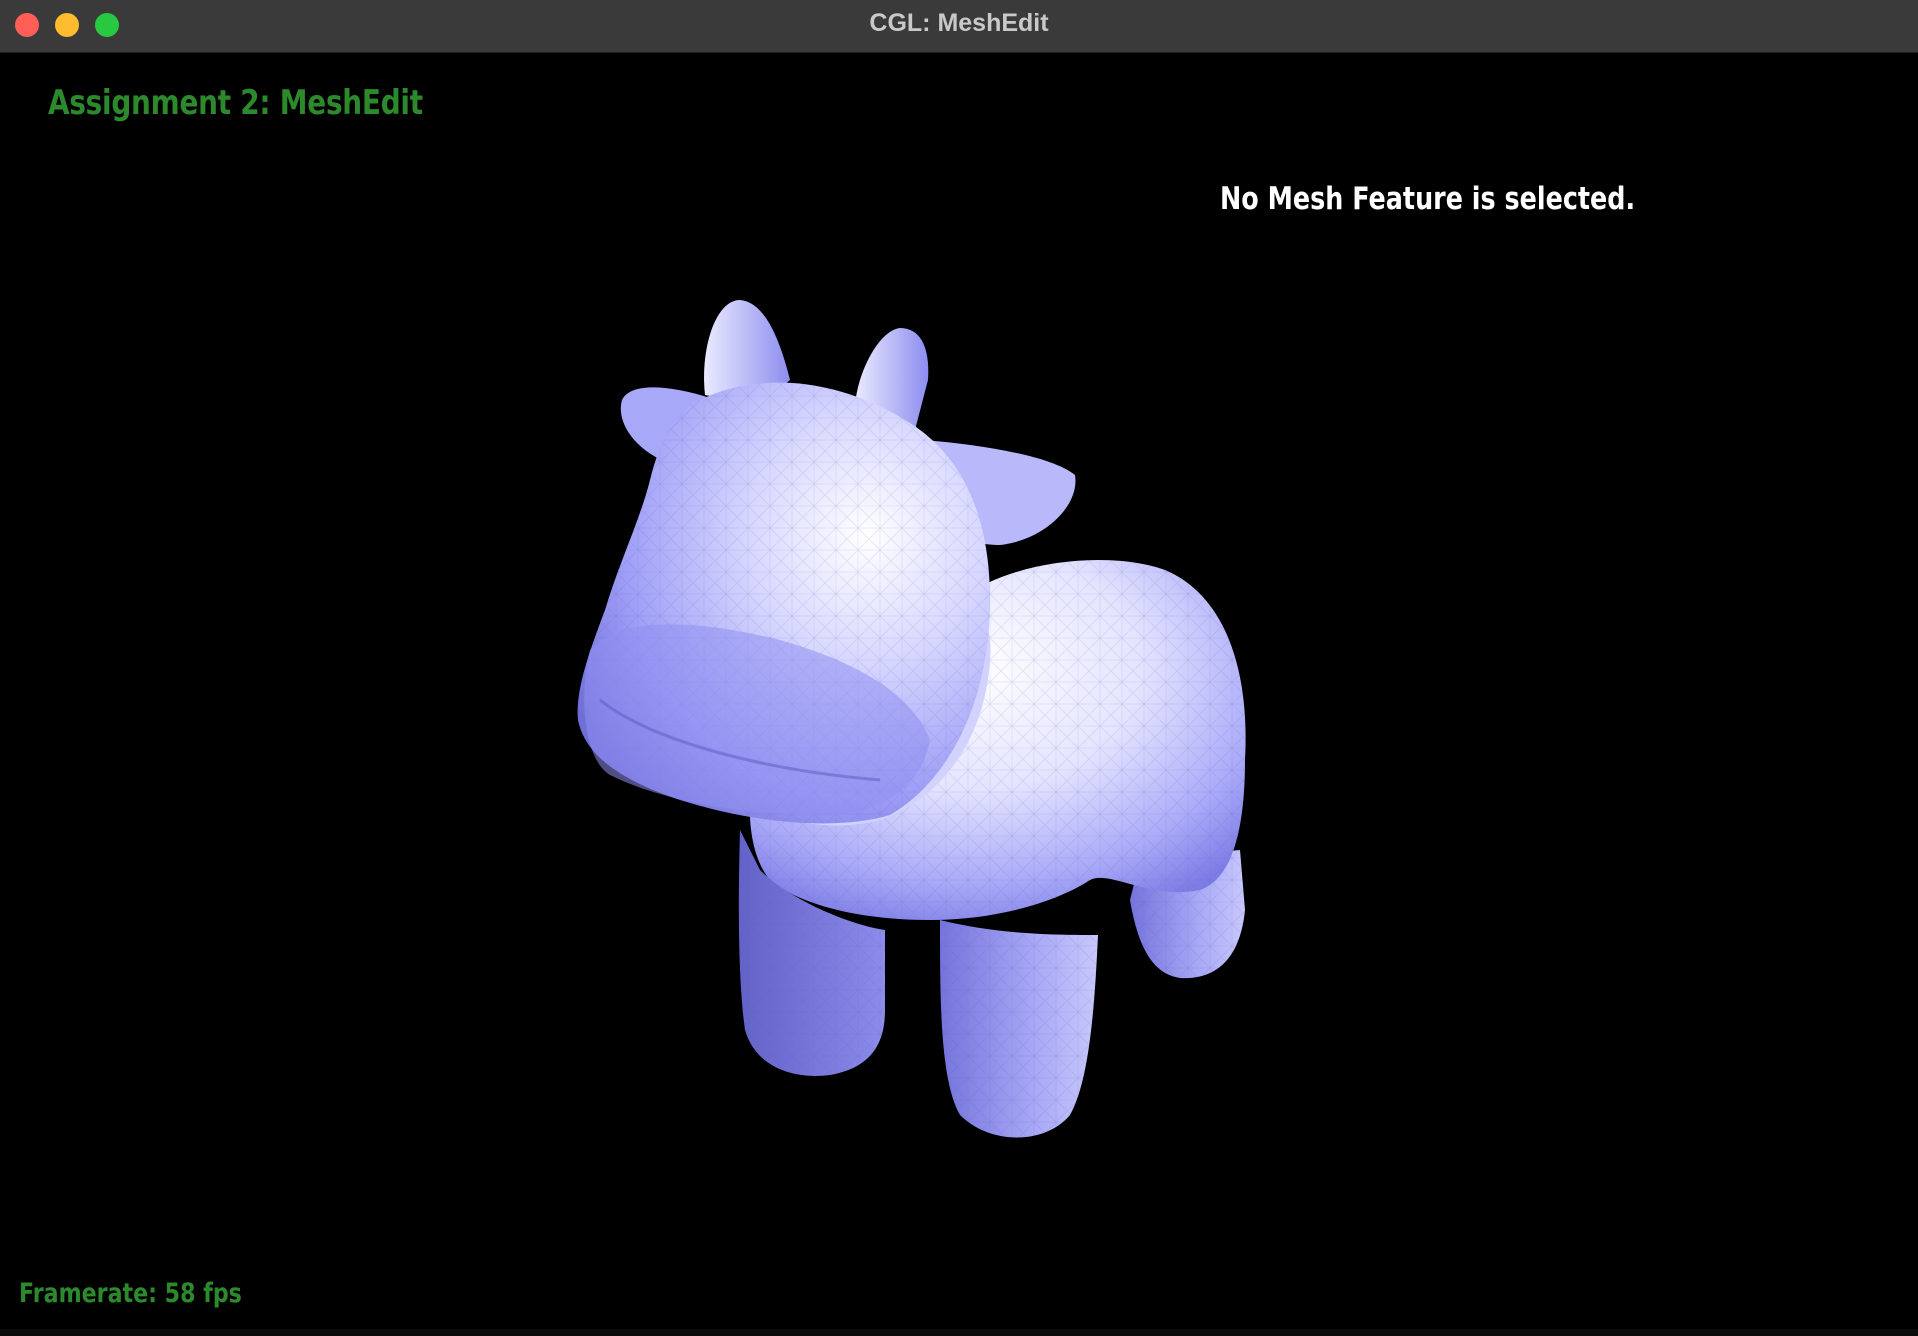 This screenshot has height=1336, width=1918. I want to click on framerate-readout: Framerate: 58 fps, so click(130, 1293).